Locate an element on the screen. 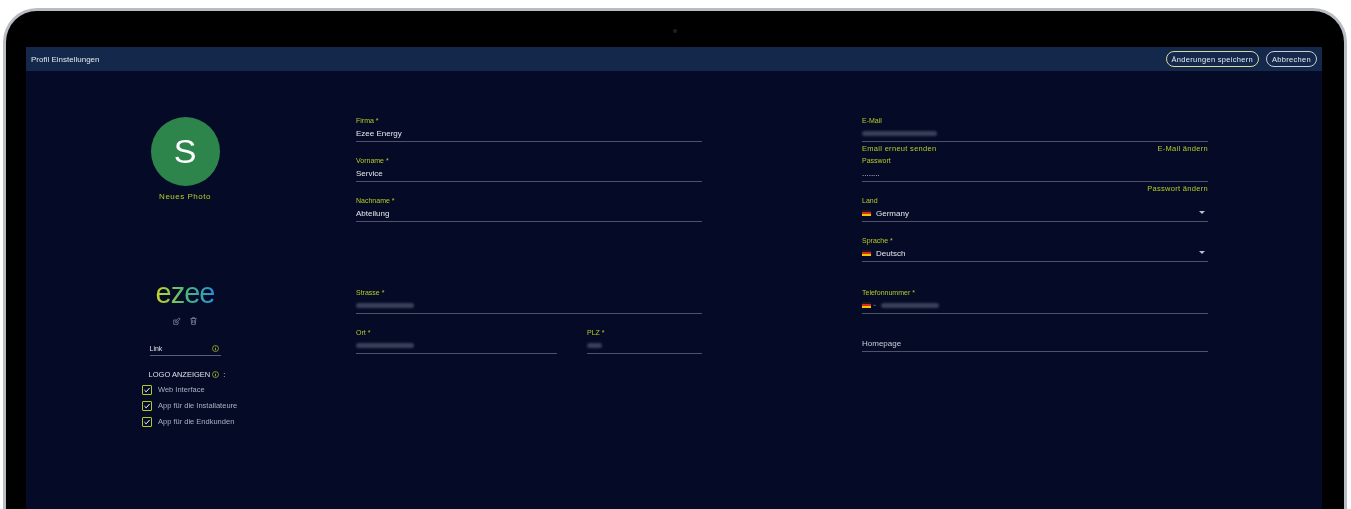 Image resolution: width=1351 pixels, height=509 pixels. field-value: Service is located at coordinates (369, 173).